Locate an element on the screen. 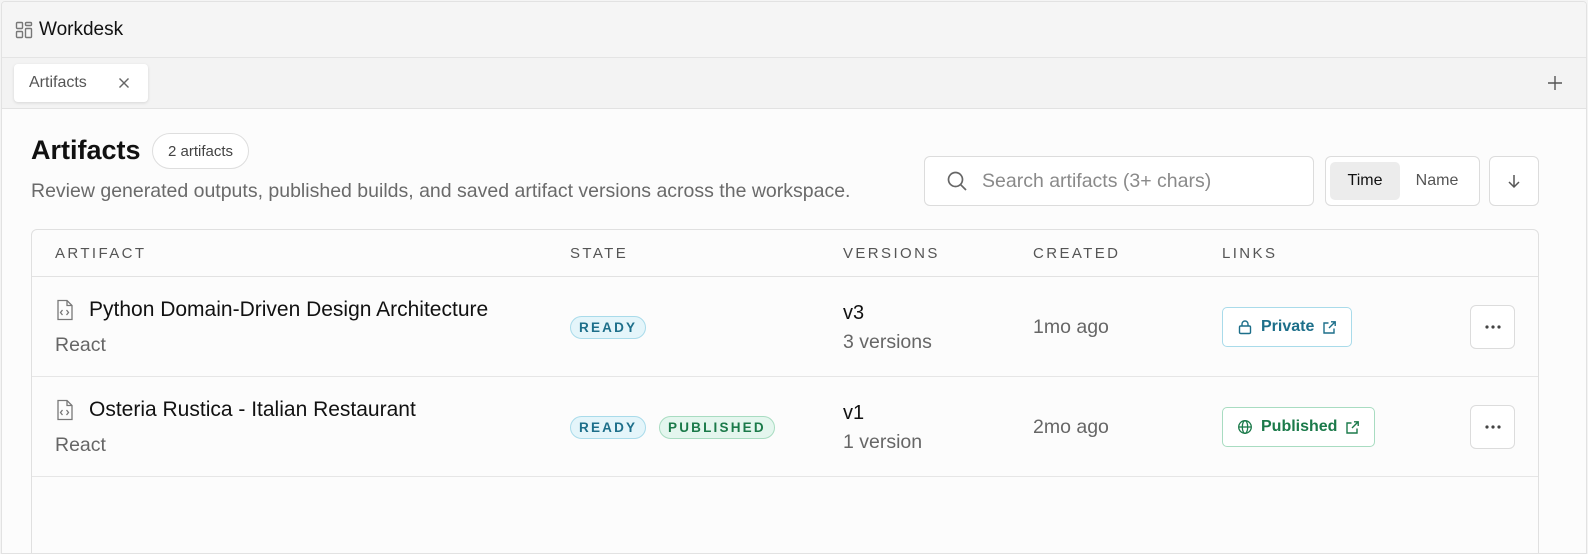 The height and width of the screenshot is (554, 1588). tab-label: Artifacts is located at coordinates (58, 82).